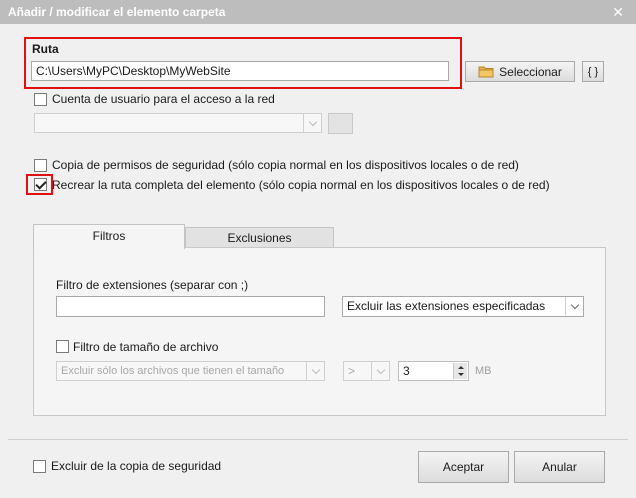 The width and height of the screenshot is (636, 498). I want to click on footer-separator, so click(318, 439).